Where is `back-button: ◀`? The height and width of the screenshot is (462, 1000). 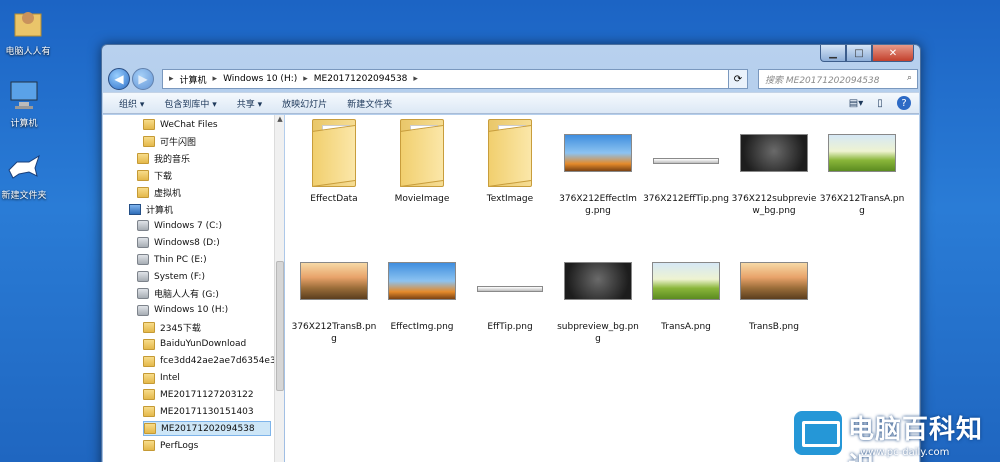
back-button: ◀ is located at coordinates (119, 79).